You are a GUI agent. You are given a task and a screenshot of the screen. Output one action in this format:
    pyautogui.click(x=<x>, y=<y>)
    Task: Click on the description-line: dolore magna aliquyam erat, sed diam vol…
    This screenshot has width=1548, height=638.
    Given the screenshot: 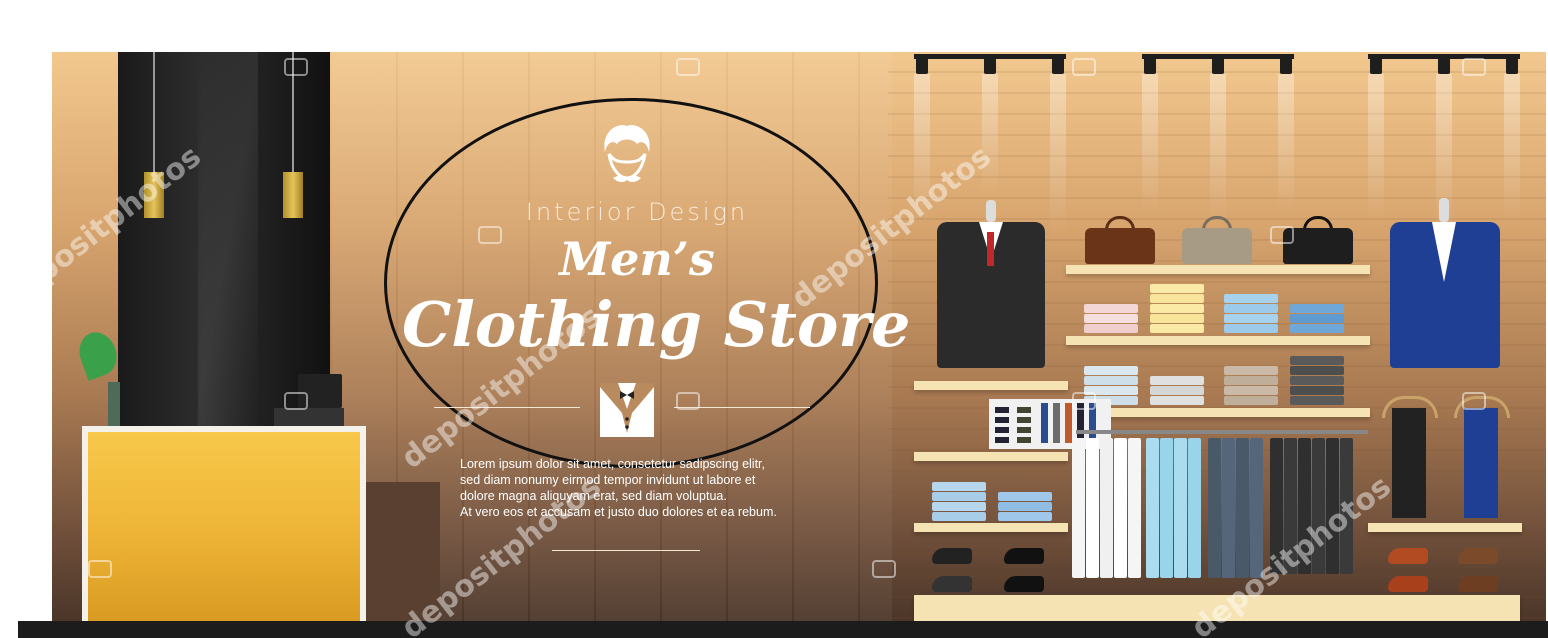 What is the action you would take?
    pyautogui.click(x=593, y=496)
    